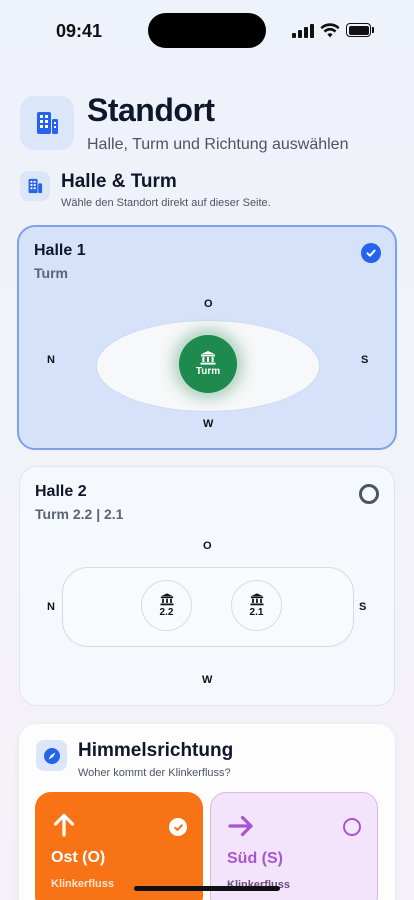  I want to click on direction-label: Süd (S), so click(255, 858).